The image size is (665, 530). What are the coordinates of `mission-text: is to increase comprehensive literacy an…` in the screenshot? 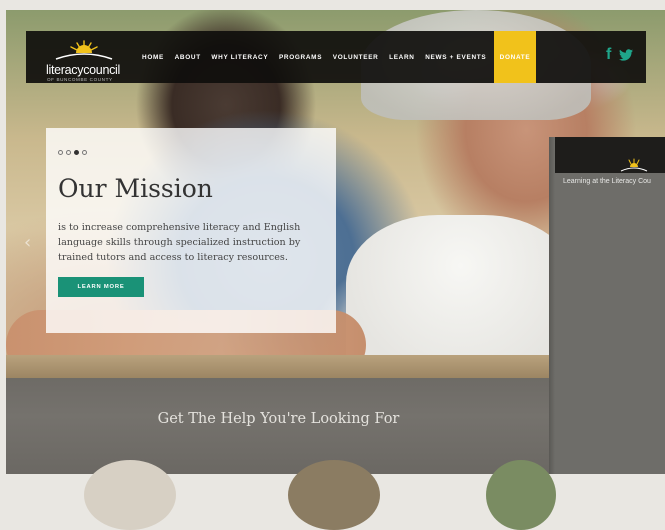 It's located at (179, 242).